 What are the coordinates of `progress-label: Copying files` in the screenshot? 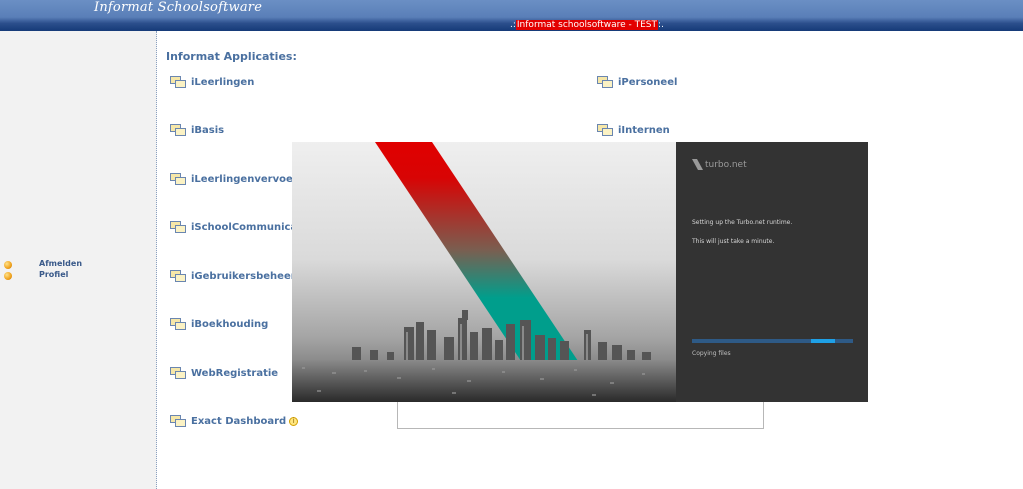 It's located at (711, 353).